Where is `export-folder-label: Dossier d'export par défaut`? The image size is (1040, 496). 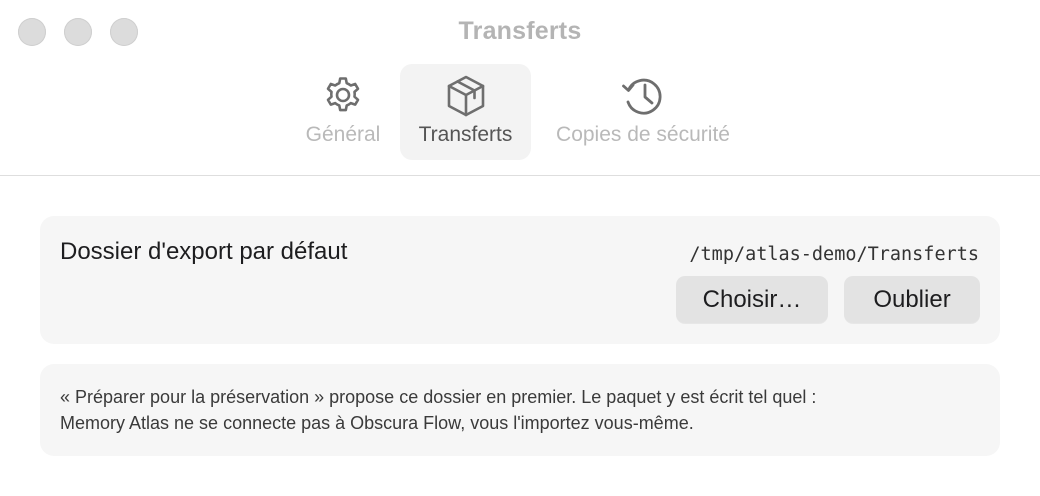
export-folder-label: Dossier d'export par défaut is located at coordinates (204, 251).